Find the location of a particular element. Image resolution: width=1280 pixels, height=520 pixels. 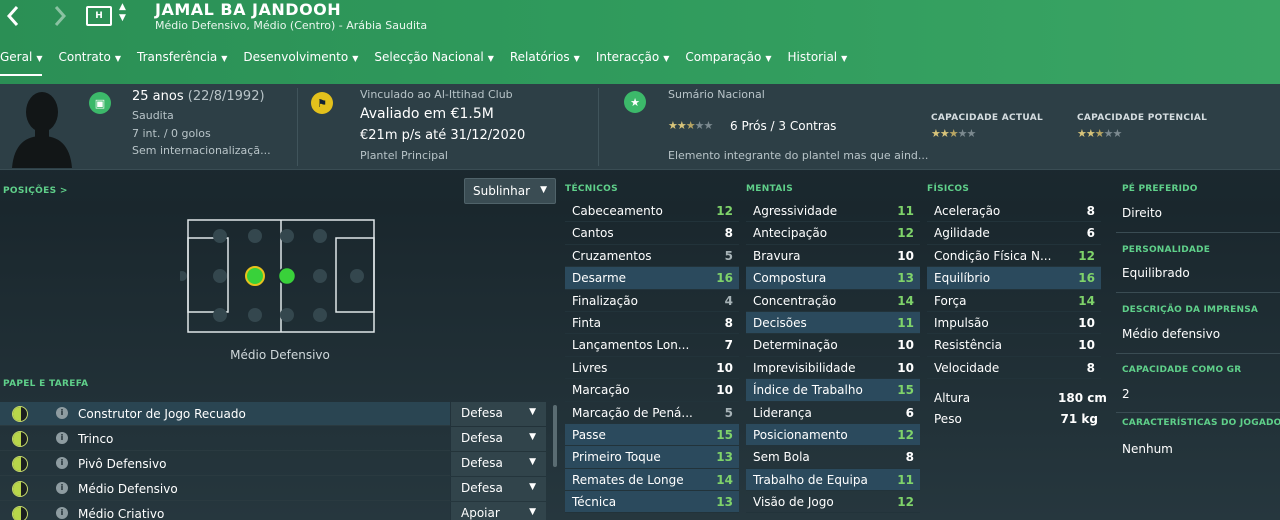

attribute-row: Sem Bola 8 is located at coordinates (833, 457).